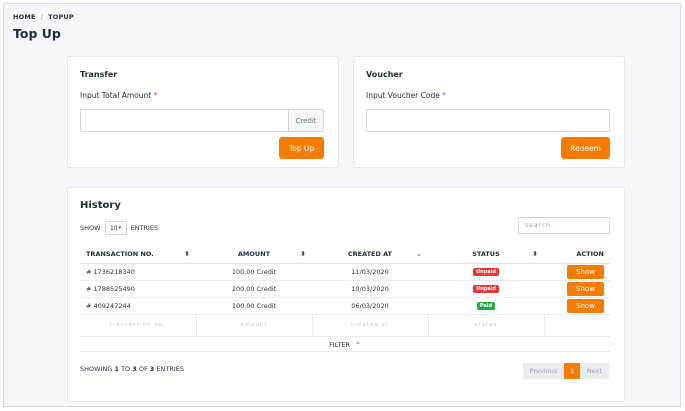  Describe the element at coordinates (170, 369) in the screenshot. I see `showing-suffix: ENTRIES` at that location.